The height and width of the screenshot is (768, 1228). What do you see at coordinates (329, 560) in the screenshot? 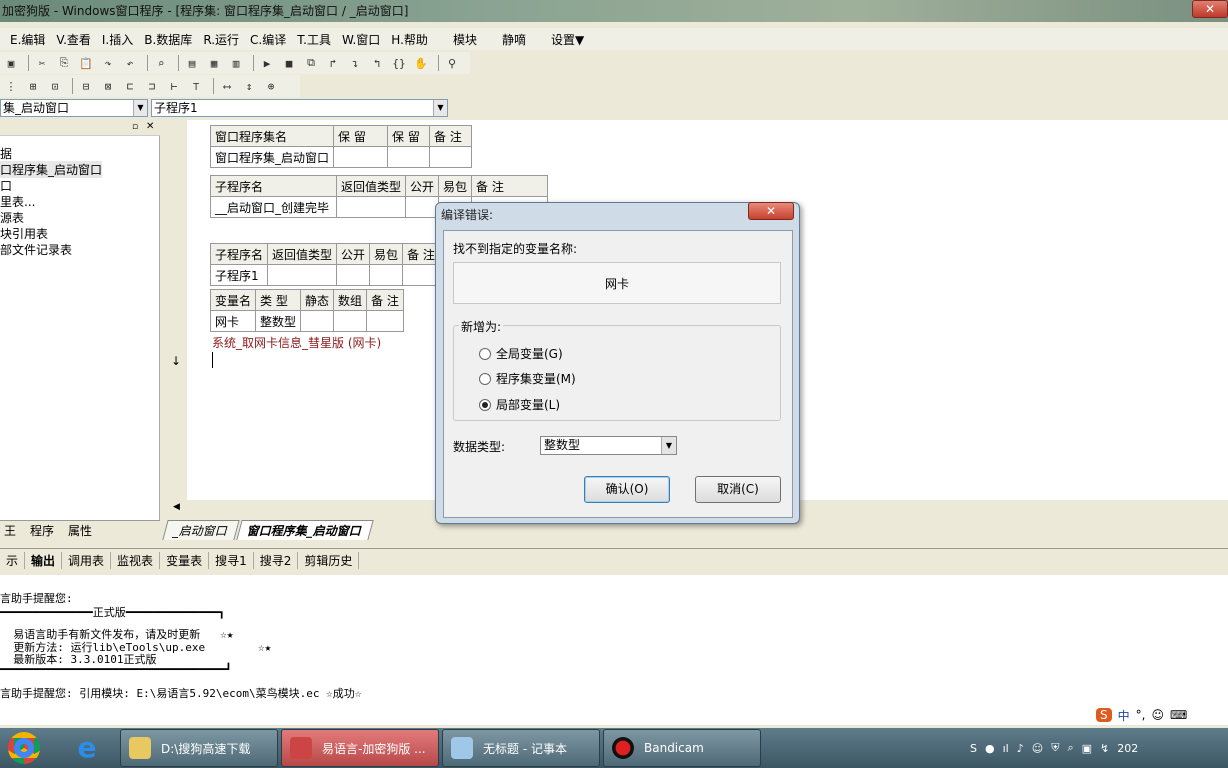
I see `tab-clip-history: 剪辑历史` at bounding box center [329, 560].